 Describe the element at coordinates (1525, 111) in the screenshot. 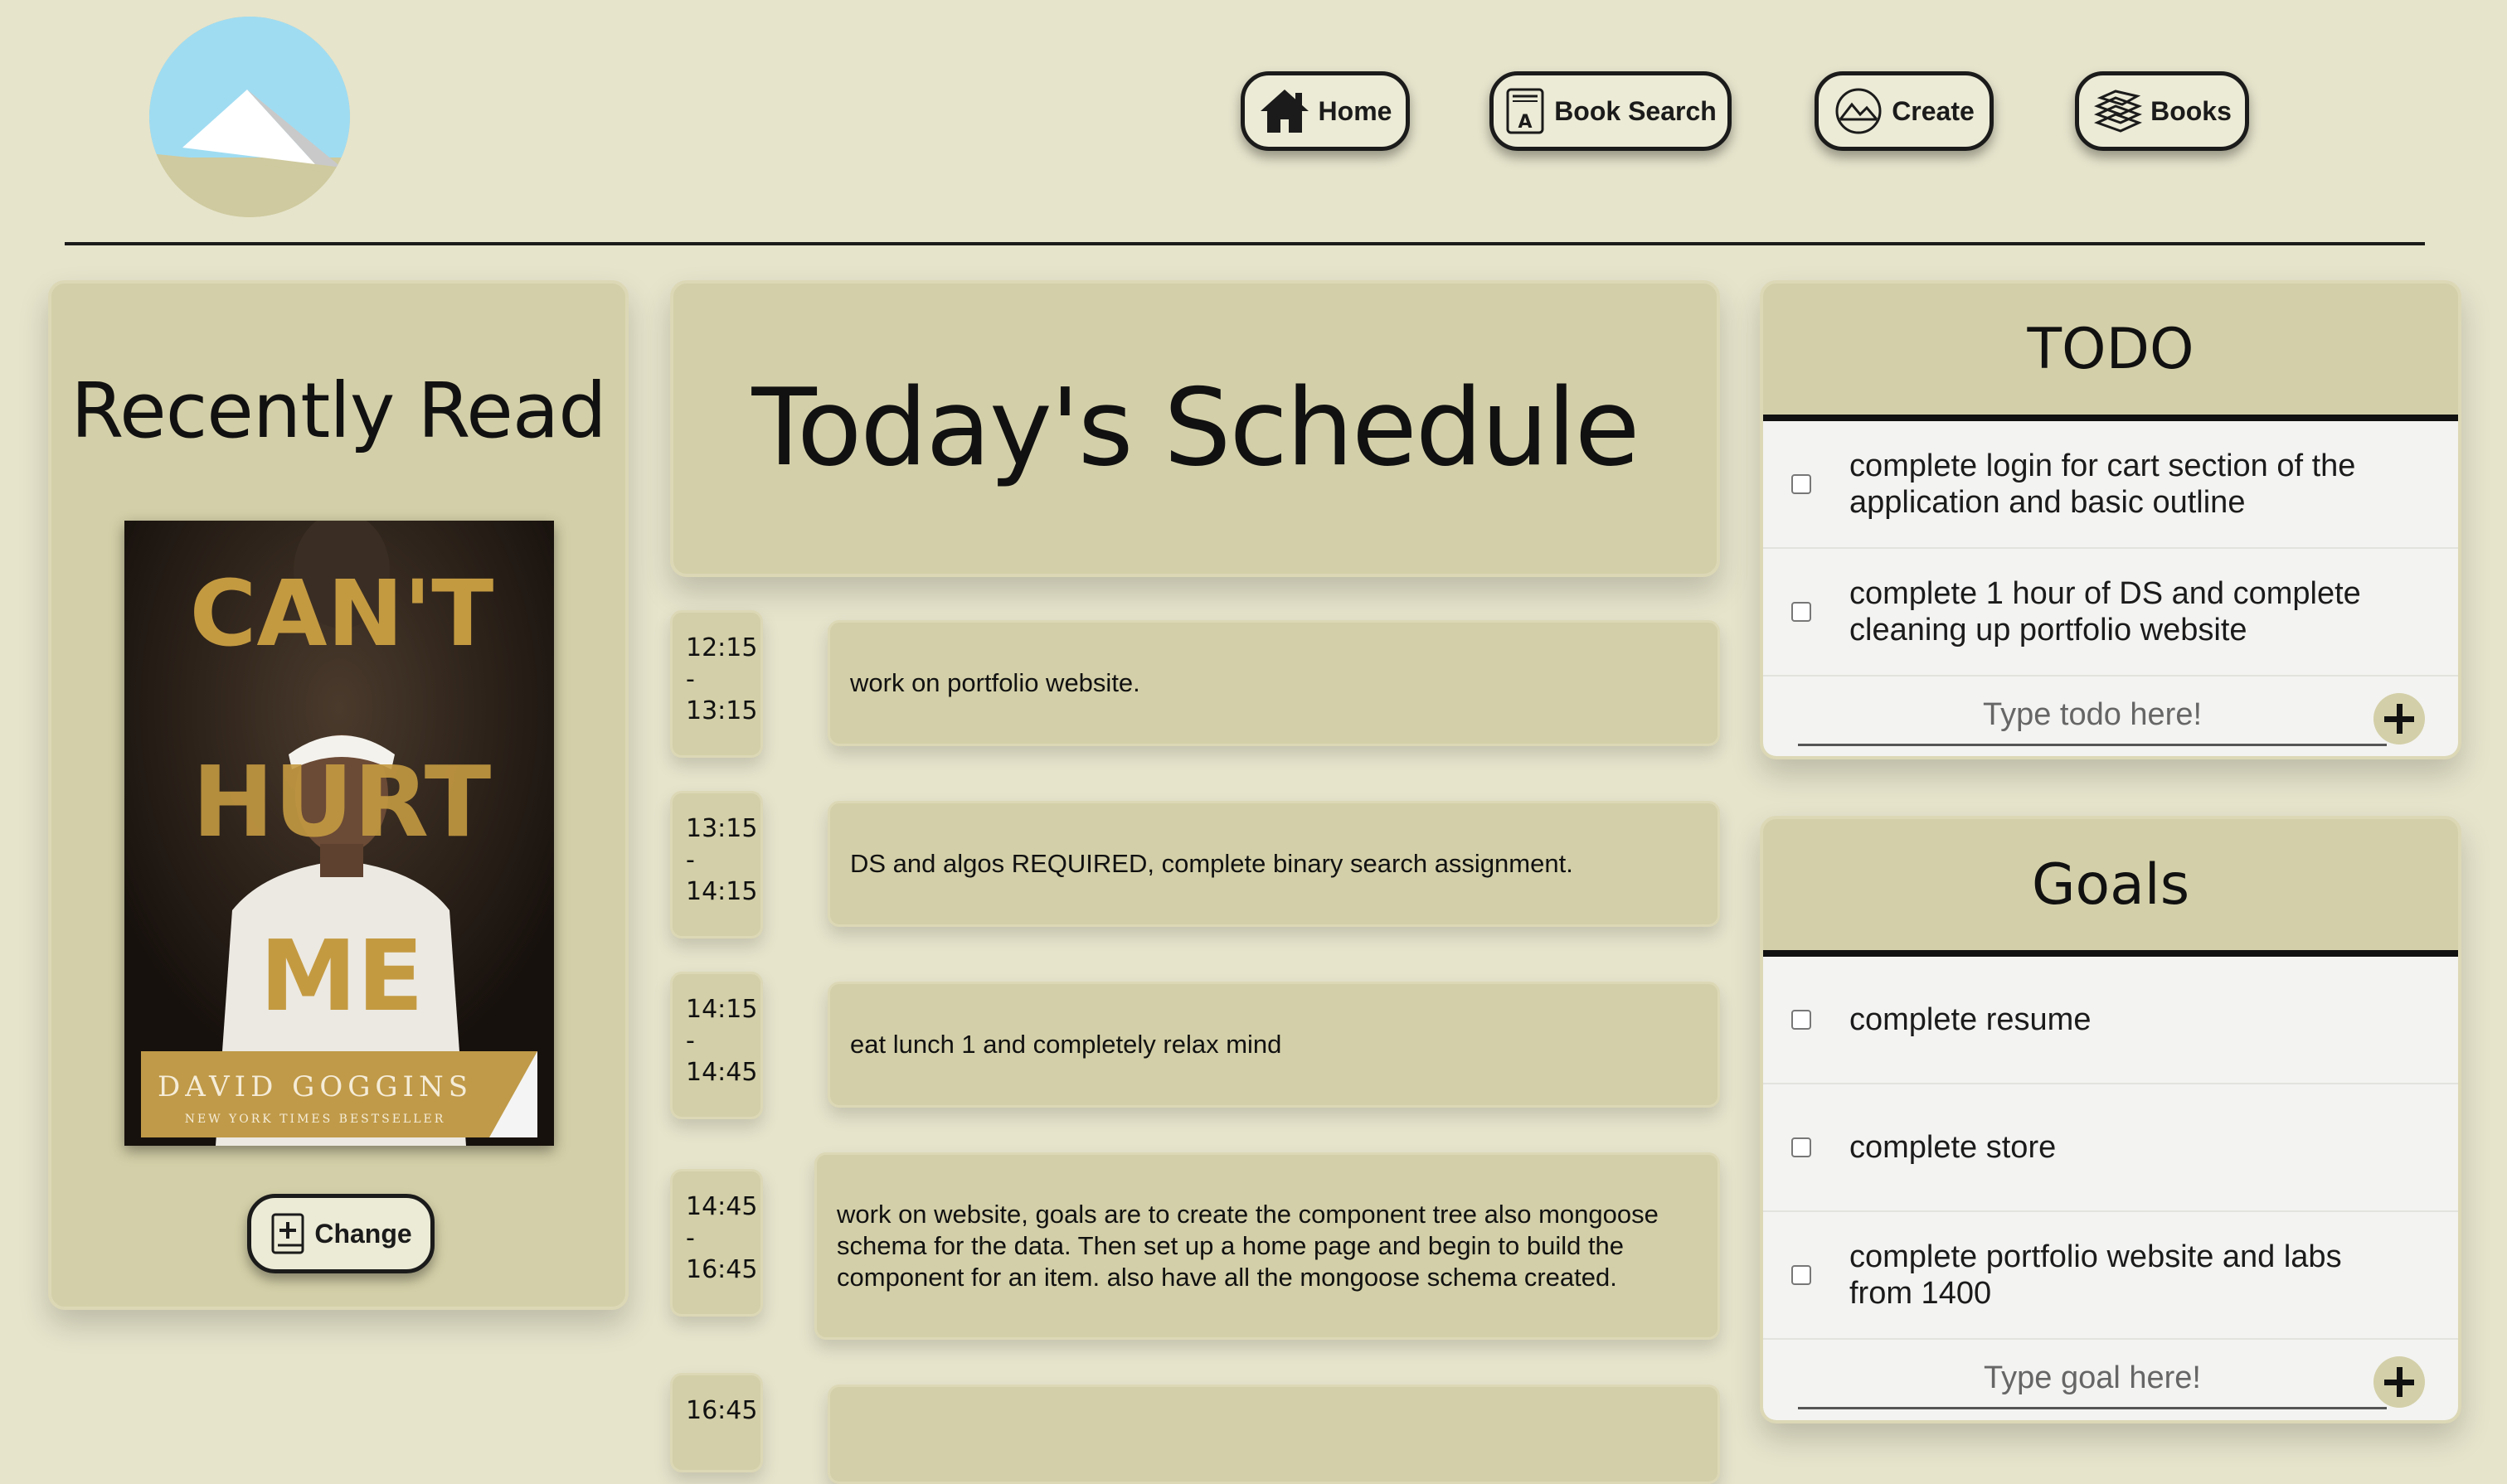

I see `book-a-icon: A` at that location.